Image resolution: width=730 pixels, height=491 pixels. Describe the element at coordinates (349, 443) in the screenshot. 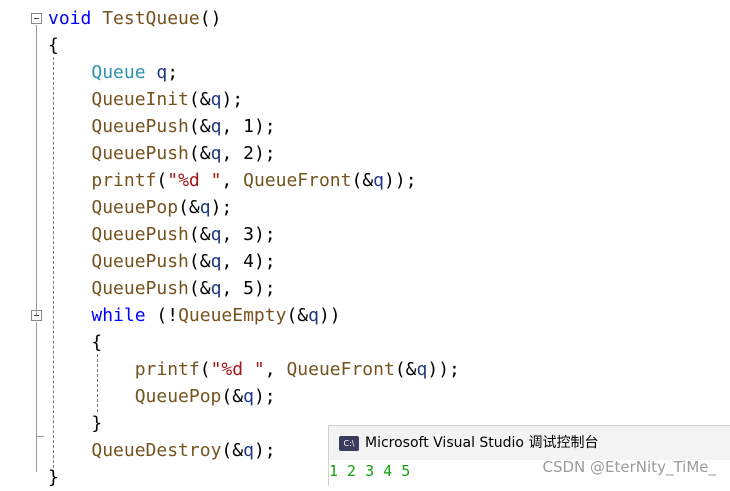

I see `console-app-icon: C:\` at that location.